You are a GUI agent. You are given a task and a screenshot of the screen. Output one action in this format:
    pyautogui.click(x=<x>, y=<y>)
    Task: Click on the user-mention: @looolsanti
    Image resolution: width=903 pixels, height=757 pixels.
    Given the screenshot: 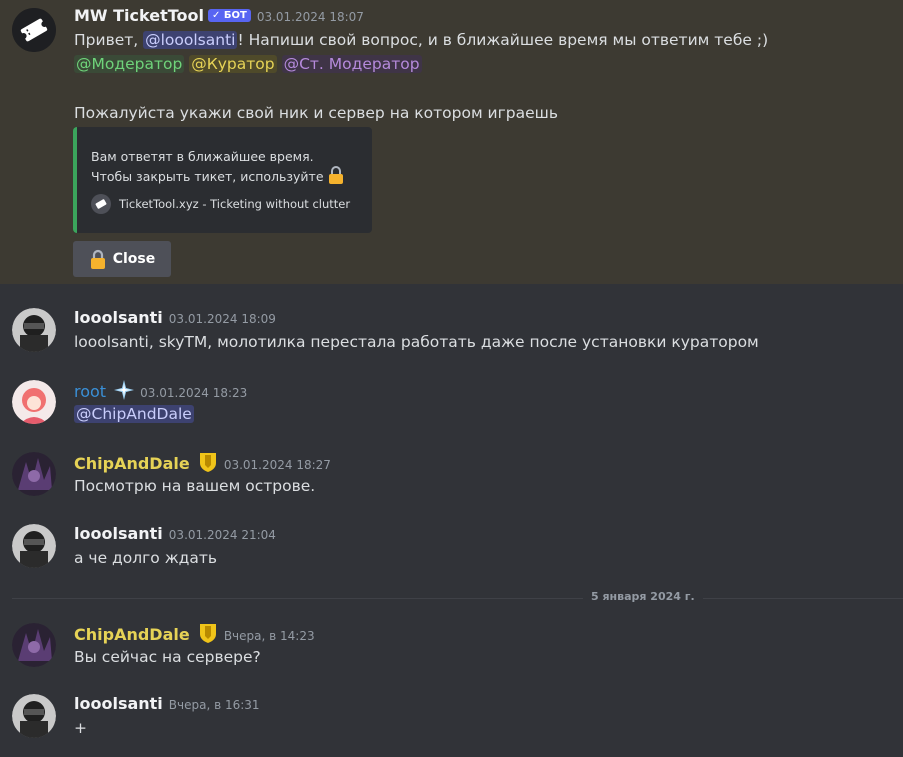 What is the action you would take?
    pyautogui.click(x=190, y=40)
    